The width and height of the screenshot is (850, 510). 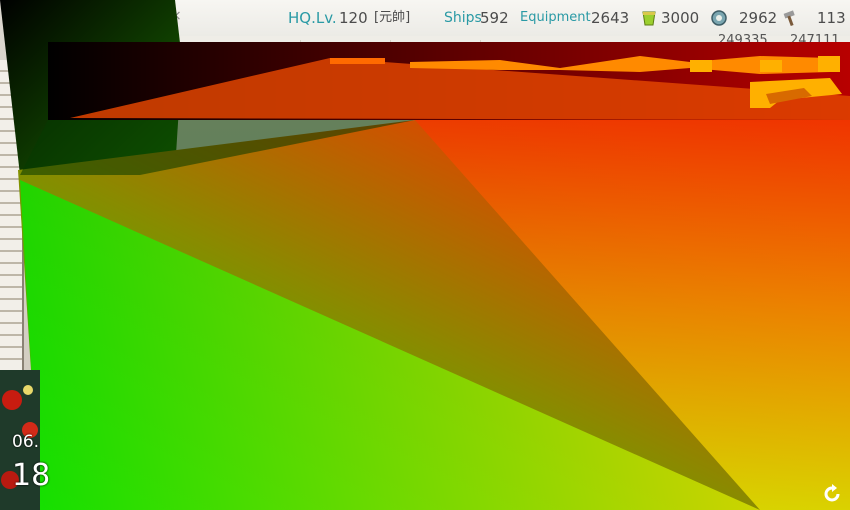 What do you see at coordinates (832, 494) in the screenshot?
I see `refresh-icon` at bounding box center [832, 494].